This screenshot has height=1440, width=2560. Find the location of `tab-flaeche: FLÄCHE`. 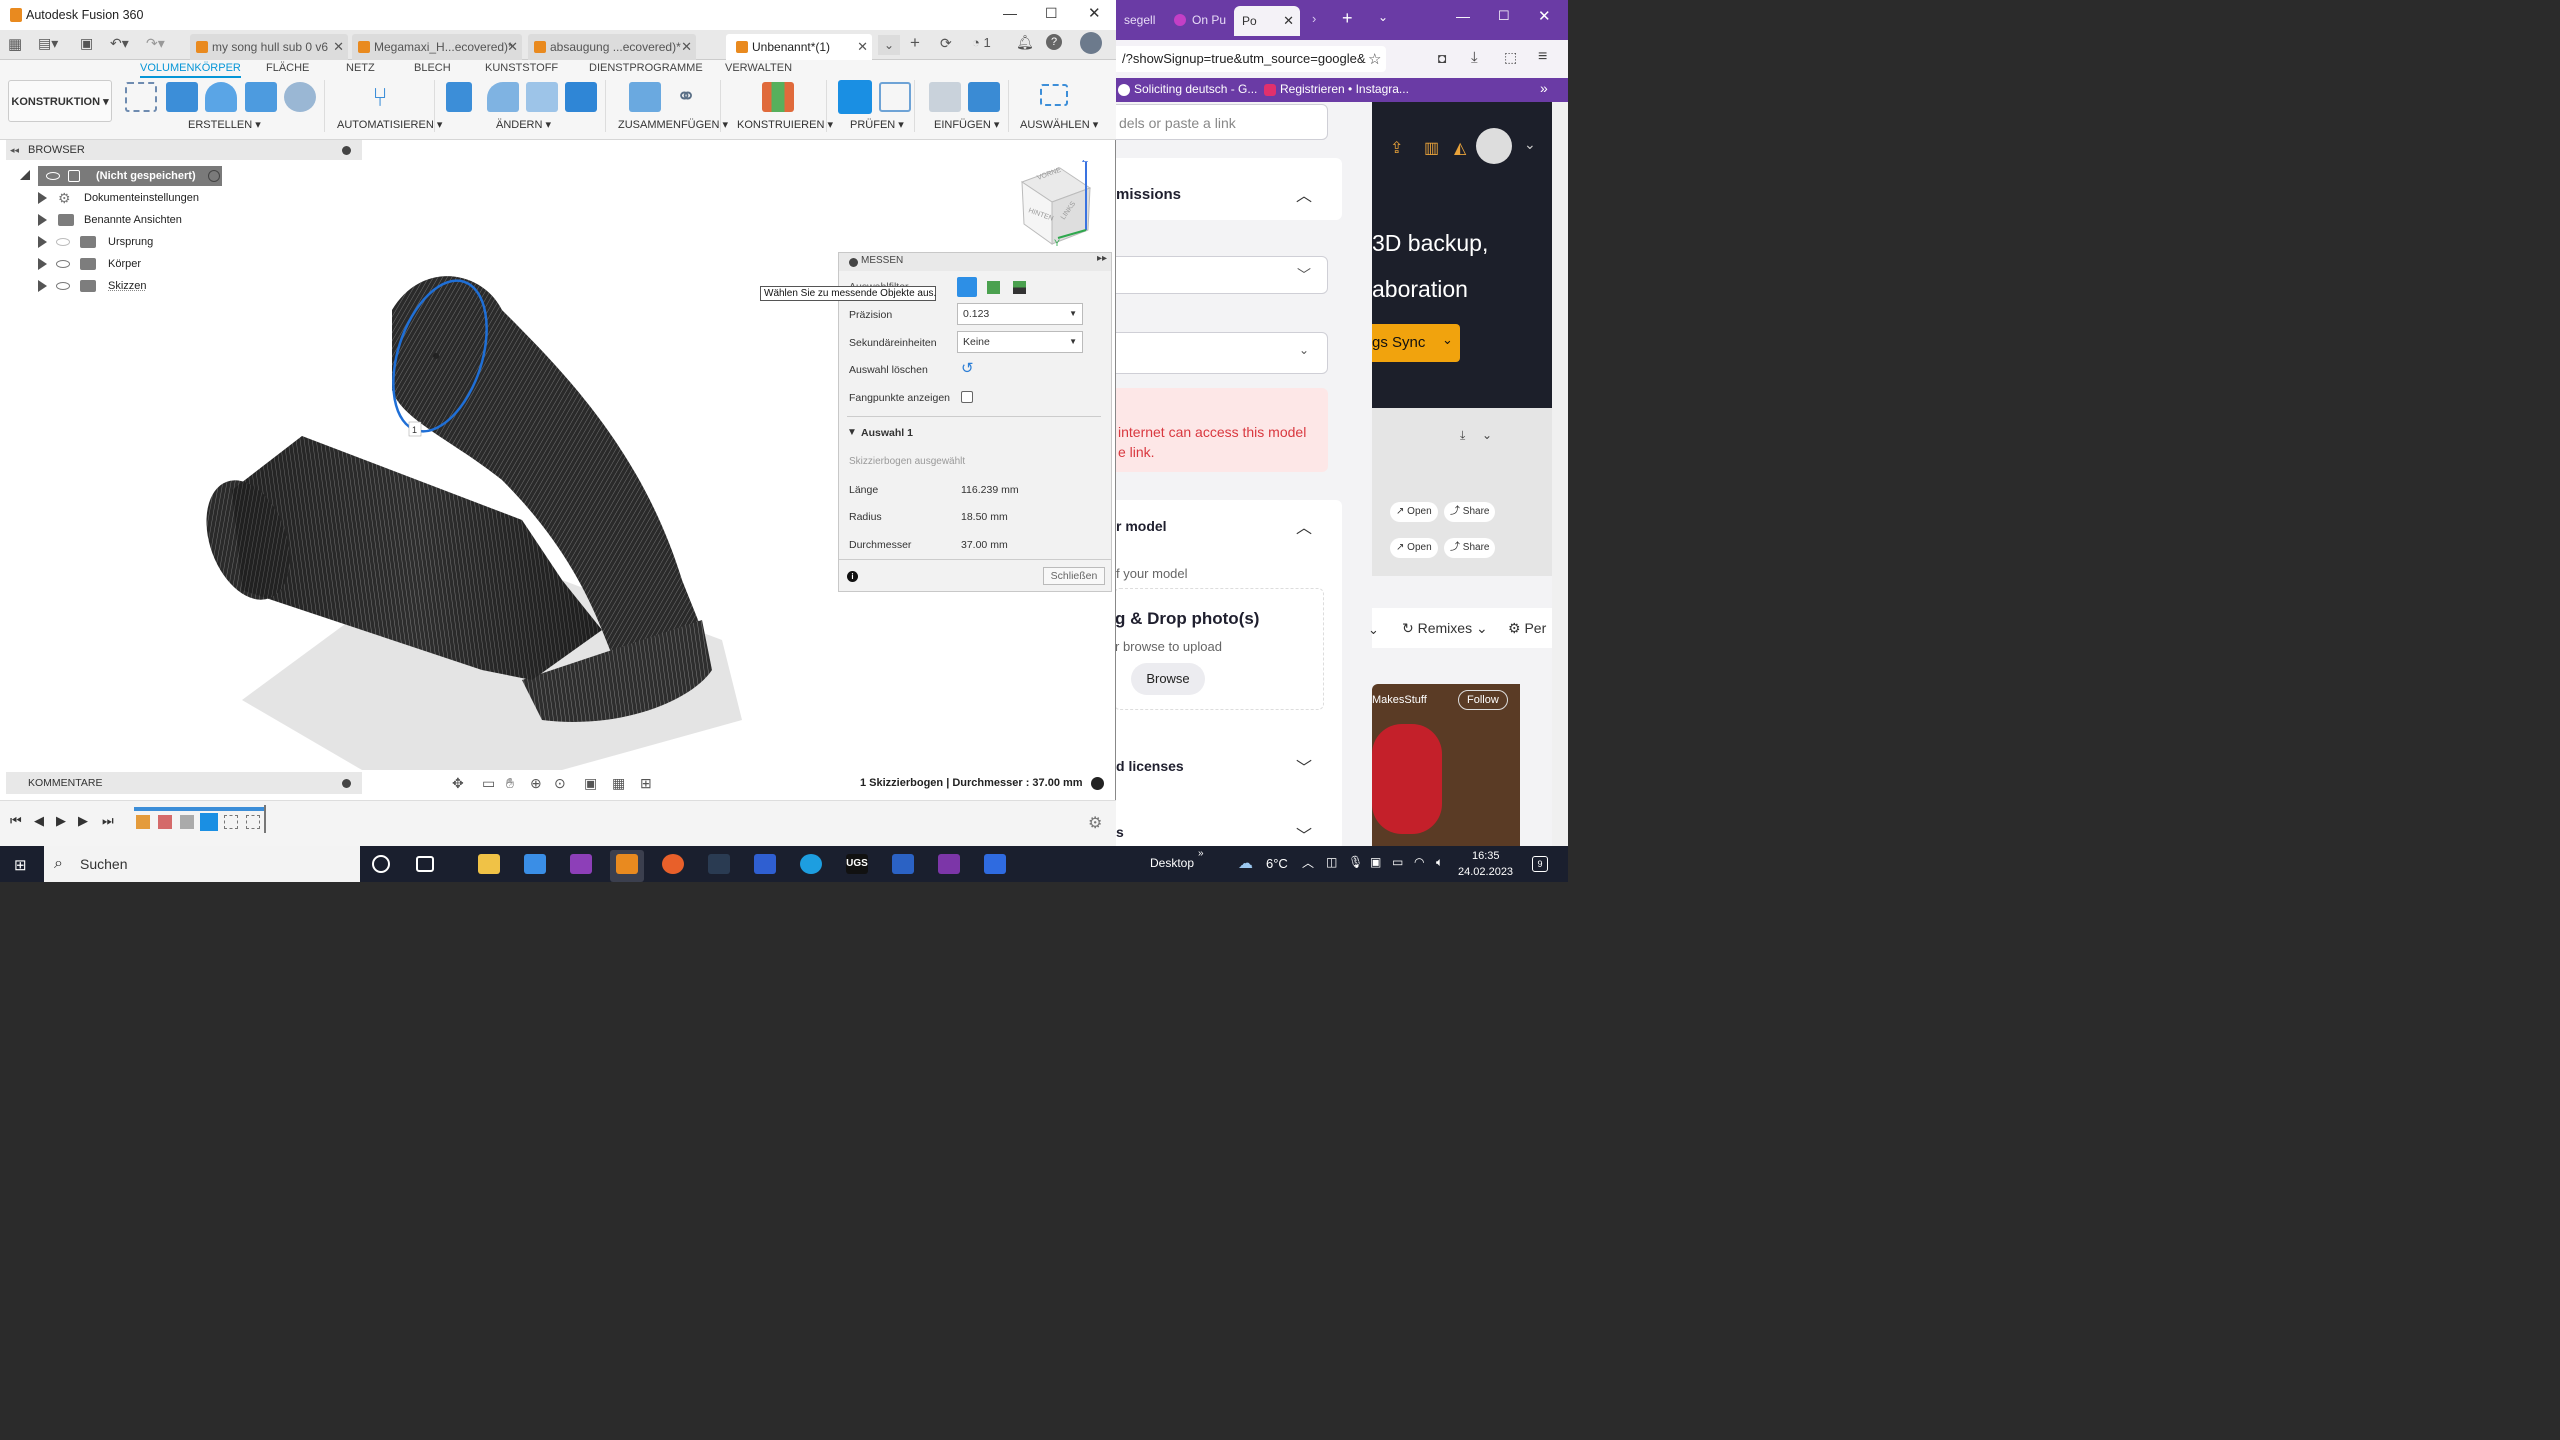

tab-flaeche: FLÄCHE is located at coordinates (287, 68).